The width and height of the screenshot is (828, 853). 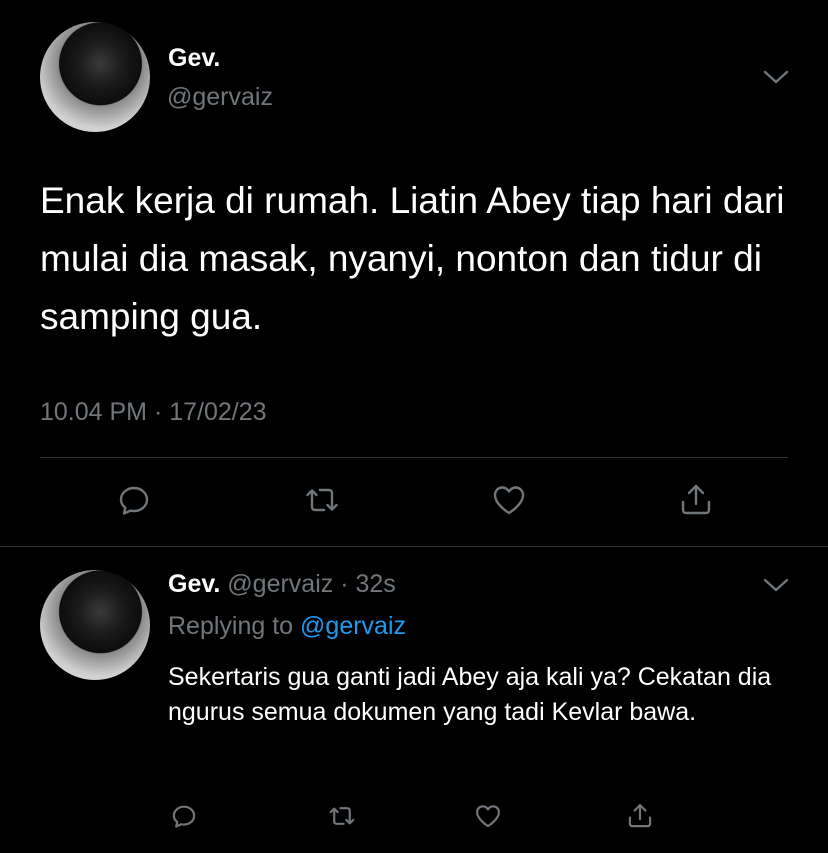 I want to click on reply-header: Gev. @gervaiz · 32s, so click(x=282, y=584).